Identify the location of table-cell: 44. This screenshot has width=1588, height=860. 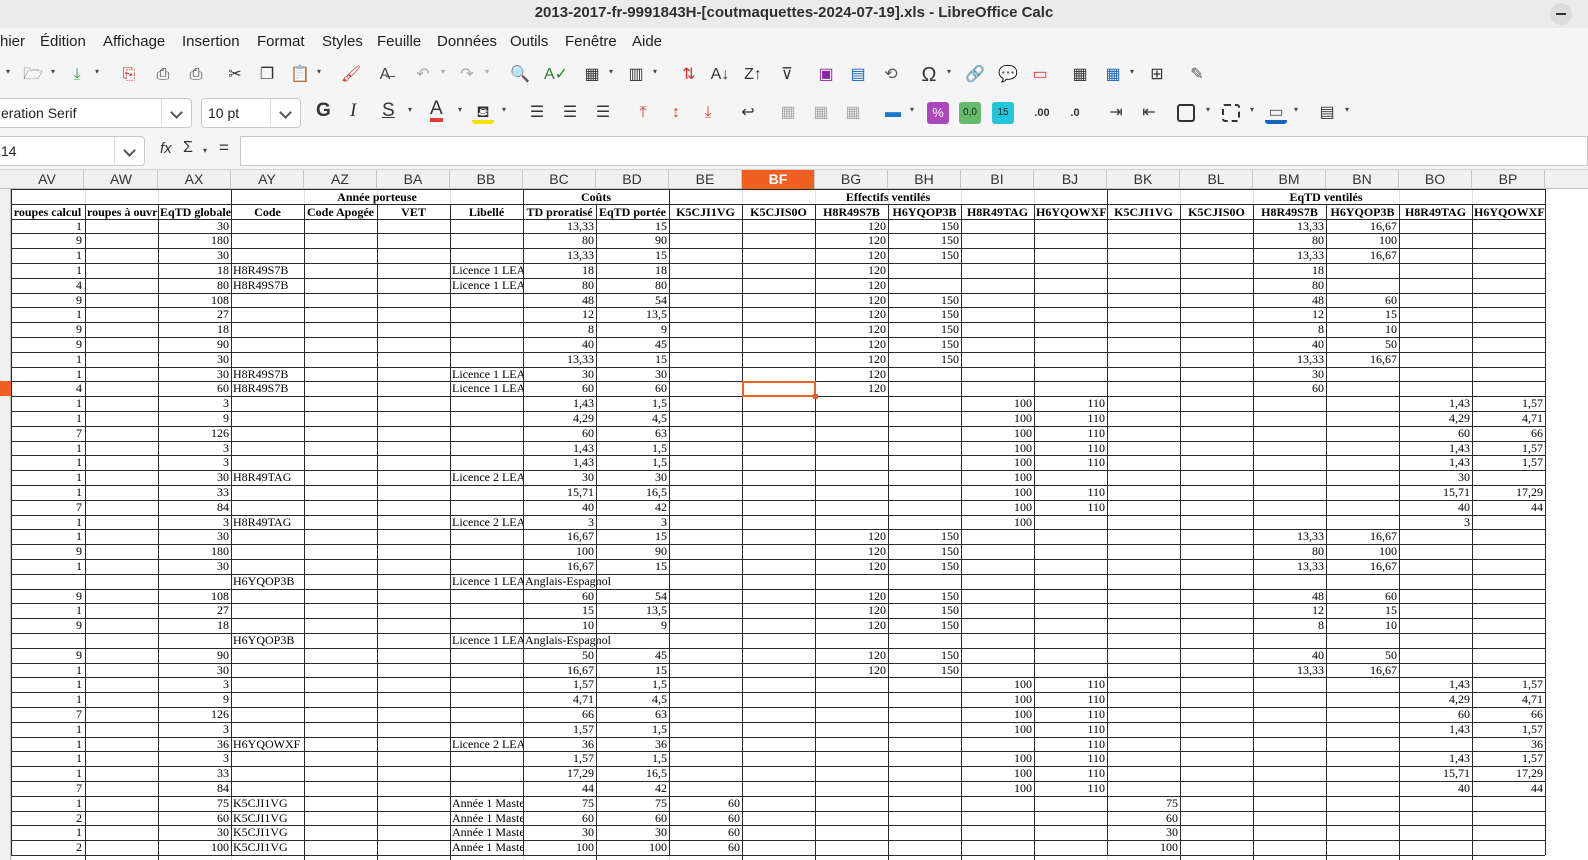
(1508, 507).